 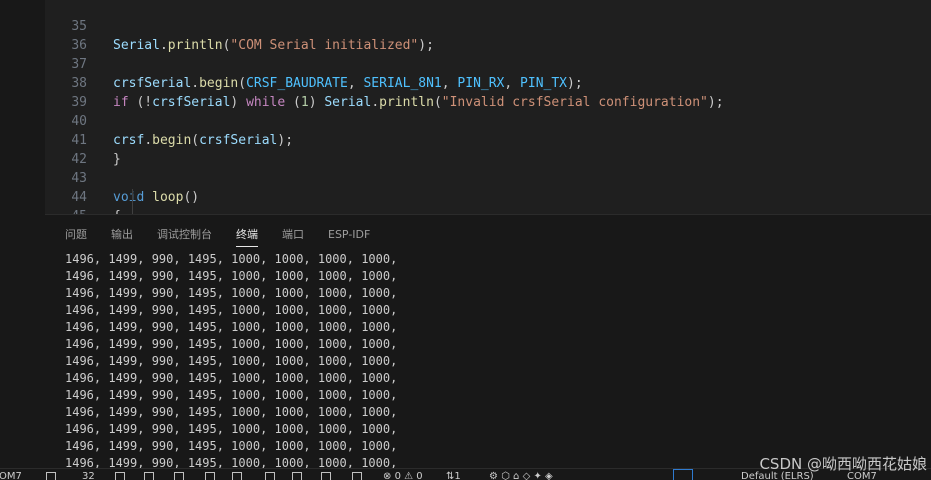 I want to click on panel-tabs: 问题 输出 调试控制台 终端 端口 ESP-IDF, so click(x=488, y=234).